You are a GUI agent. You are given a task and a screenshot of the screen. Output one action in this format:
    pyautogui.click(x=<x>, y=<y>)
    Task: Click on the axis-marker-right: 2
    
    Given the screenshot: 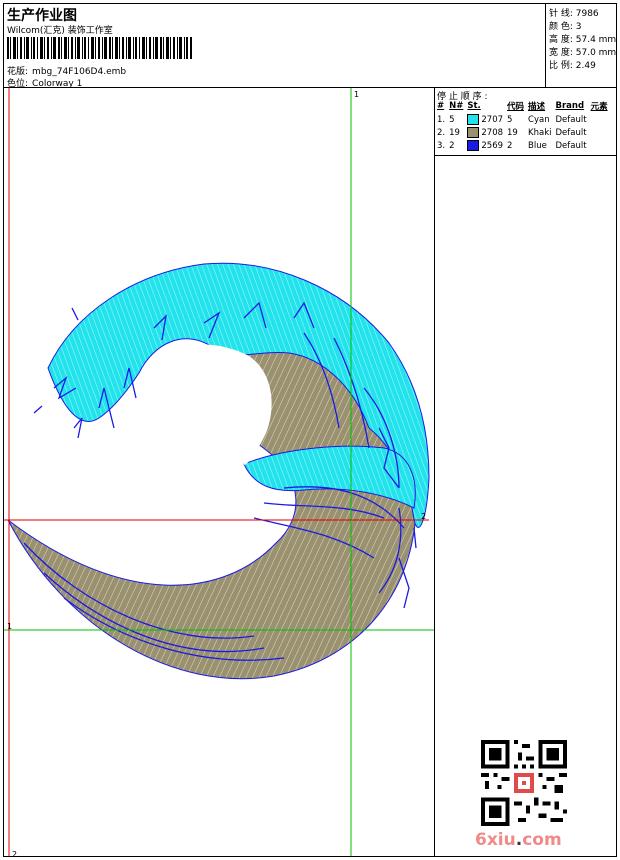 What is the action you would take?
    pyautogui.click(x=424, y=516)
    